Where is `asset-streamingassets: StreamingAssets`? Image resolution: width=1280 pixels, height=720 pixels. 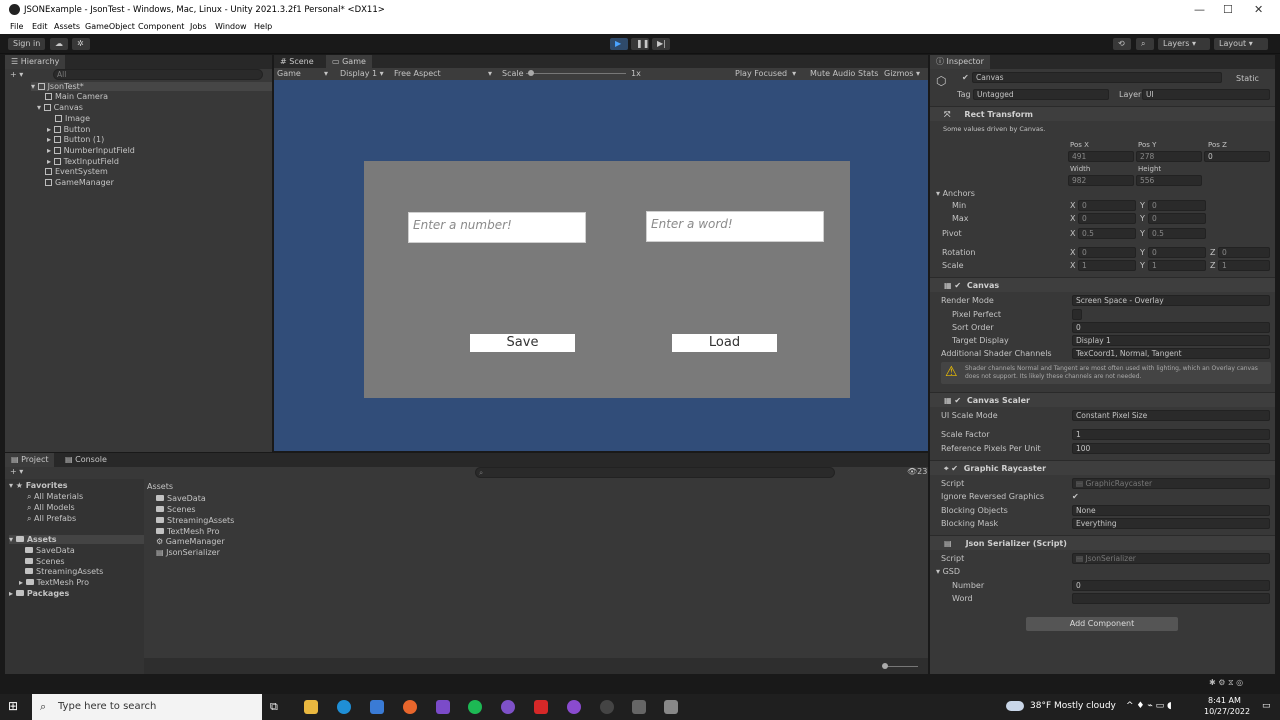 asset-streamingassets: StreamingAssets is located at coordinates (195, 520).